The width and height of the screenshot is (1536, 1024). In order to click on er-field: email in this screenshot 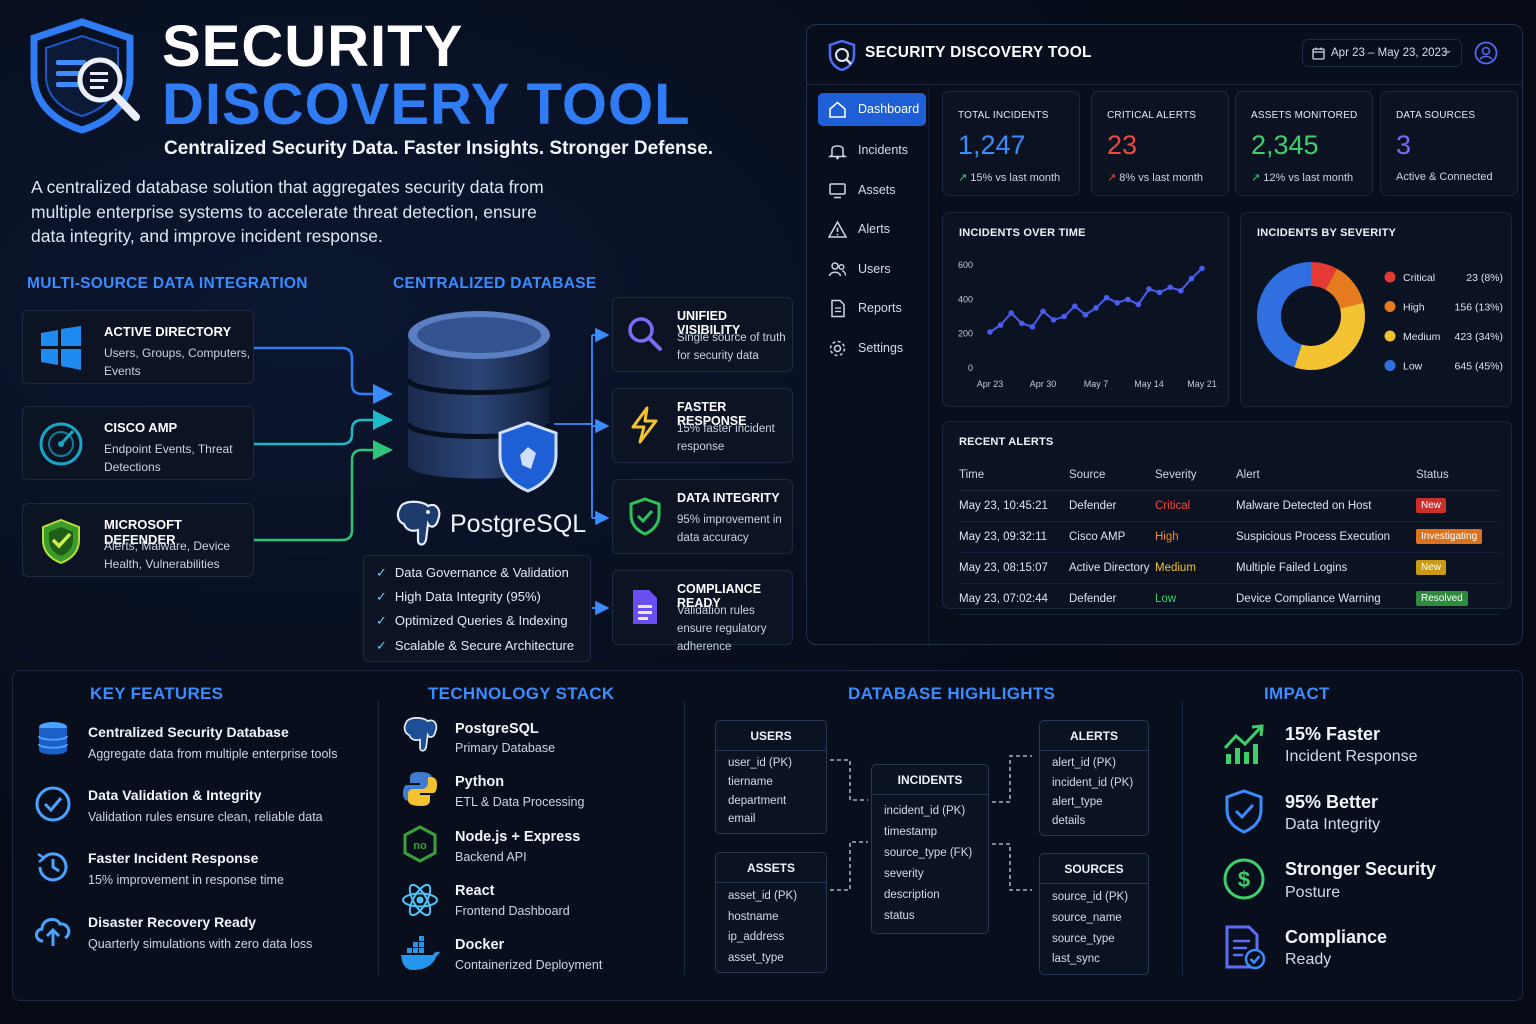, I will do `click(742, 819)`.